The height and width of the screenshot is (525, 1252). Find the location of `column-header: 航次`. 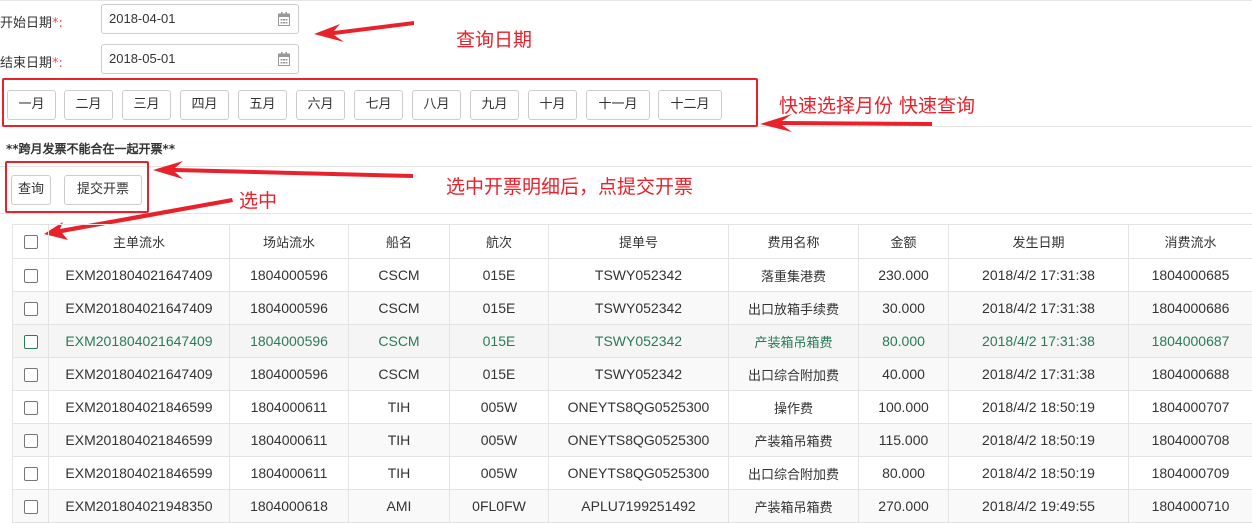

column-header: 航次 is located at coordinates (499, 241).